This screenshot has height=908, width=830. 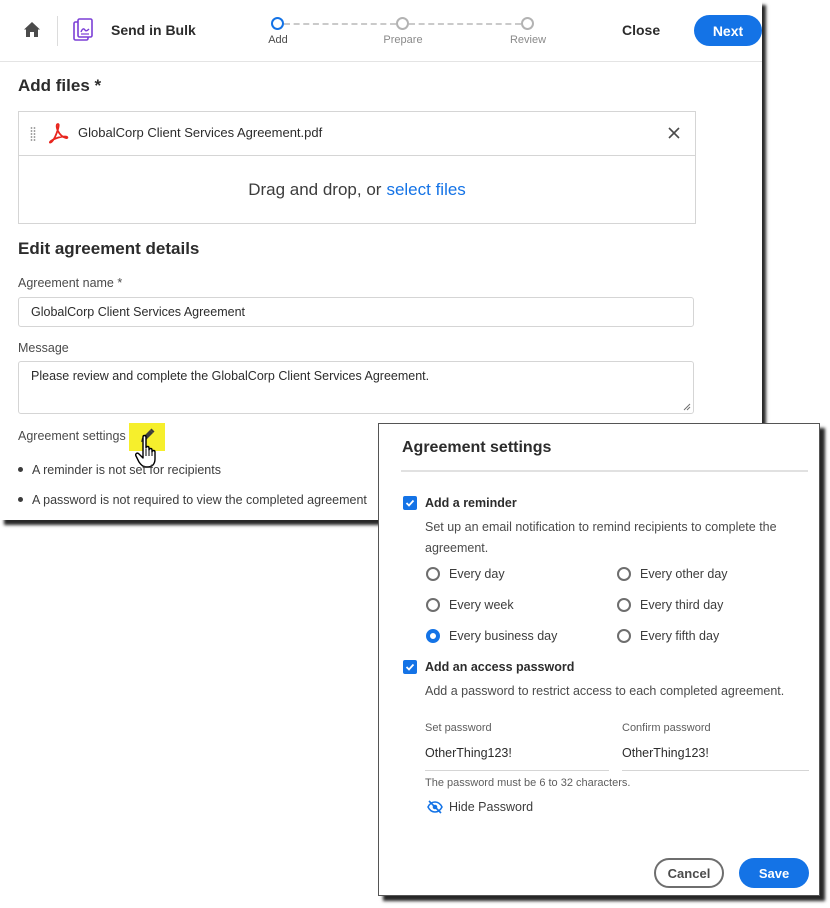 What do you see at coordinates (59, 133) in the screenshot?
I see `pdf-icon` at bounding box center [59, 133].